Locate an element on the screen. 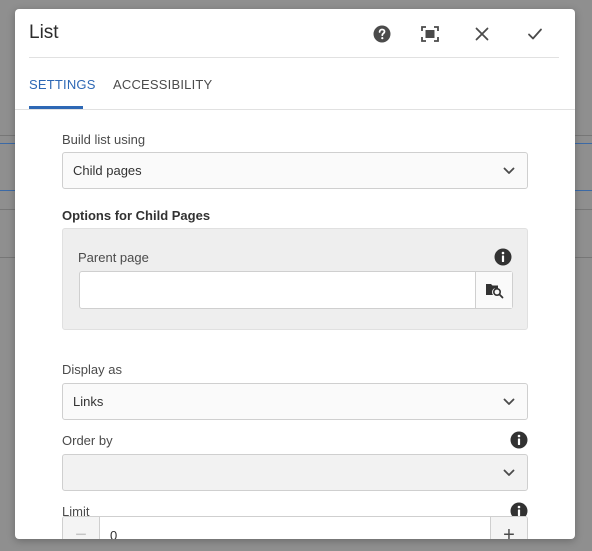  checkmark-icon is located at coordinates (535, 34).